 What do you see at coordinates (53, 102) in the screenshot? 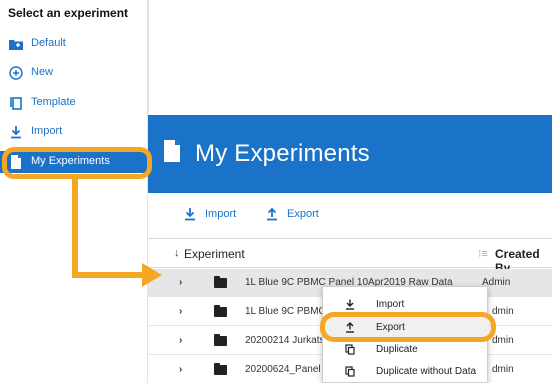
I see `sidebar-item-label: Template` at bounding box center [53, 102].